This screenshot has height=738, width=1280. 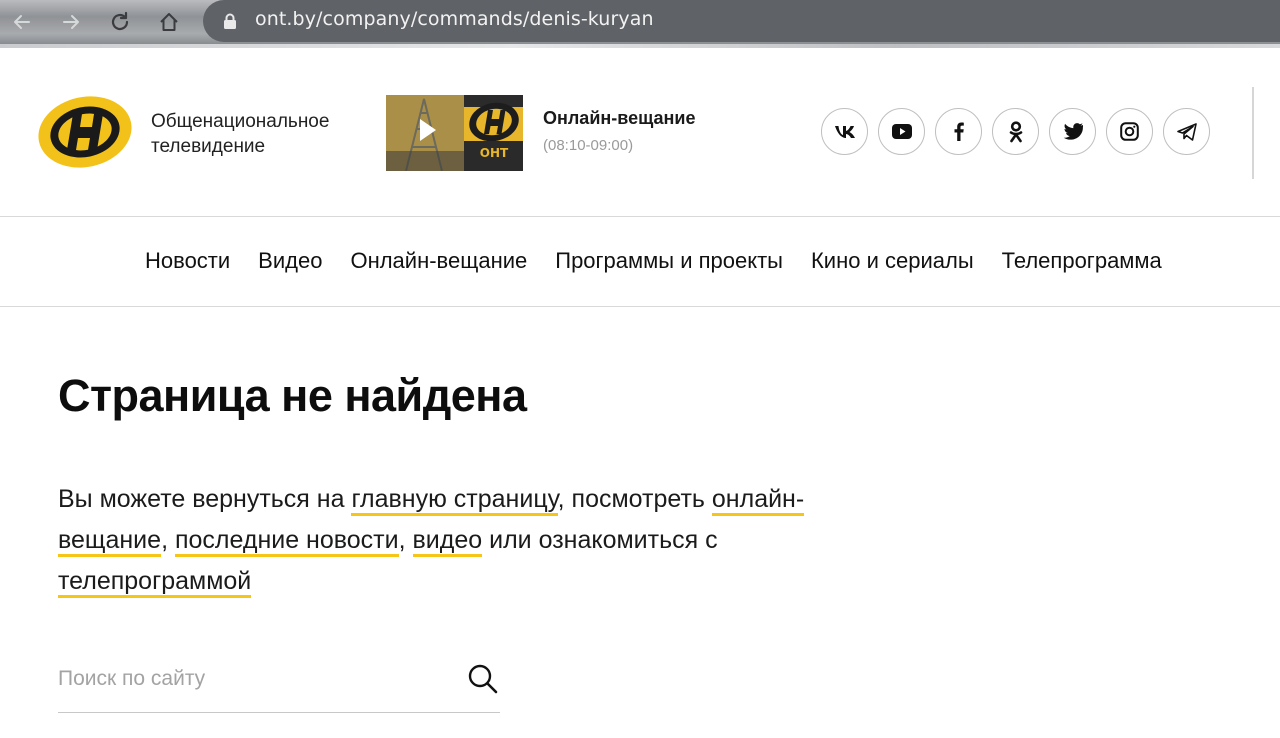 What do you see at coordinates (155, 582) in the screenshot?
I see `tv-schedule-link: телепрограммой` at bounding box center [155, 582].